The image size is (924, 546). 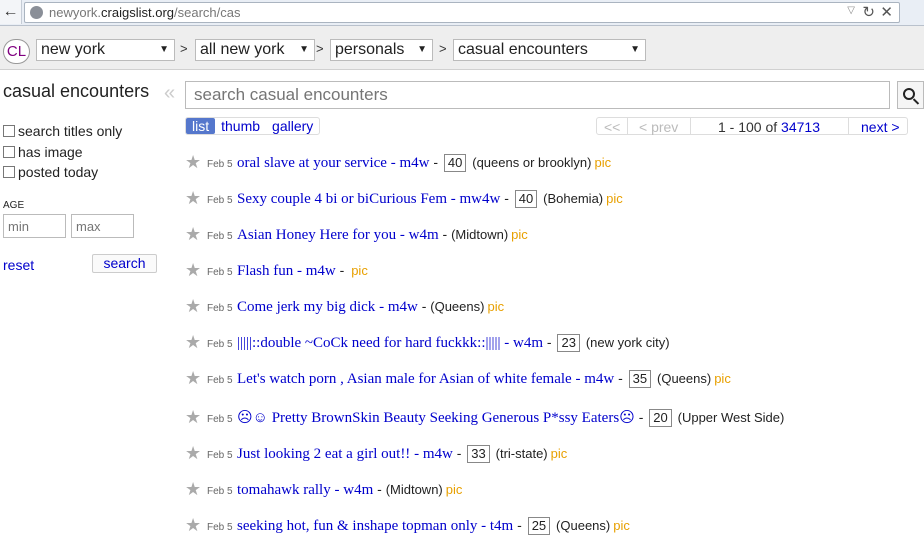 I want to click on first-page-link: <<, so click(x=612, y=127).